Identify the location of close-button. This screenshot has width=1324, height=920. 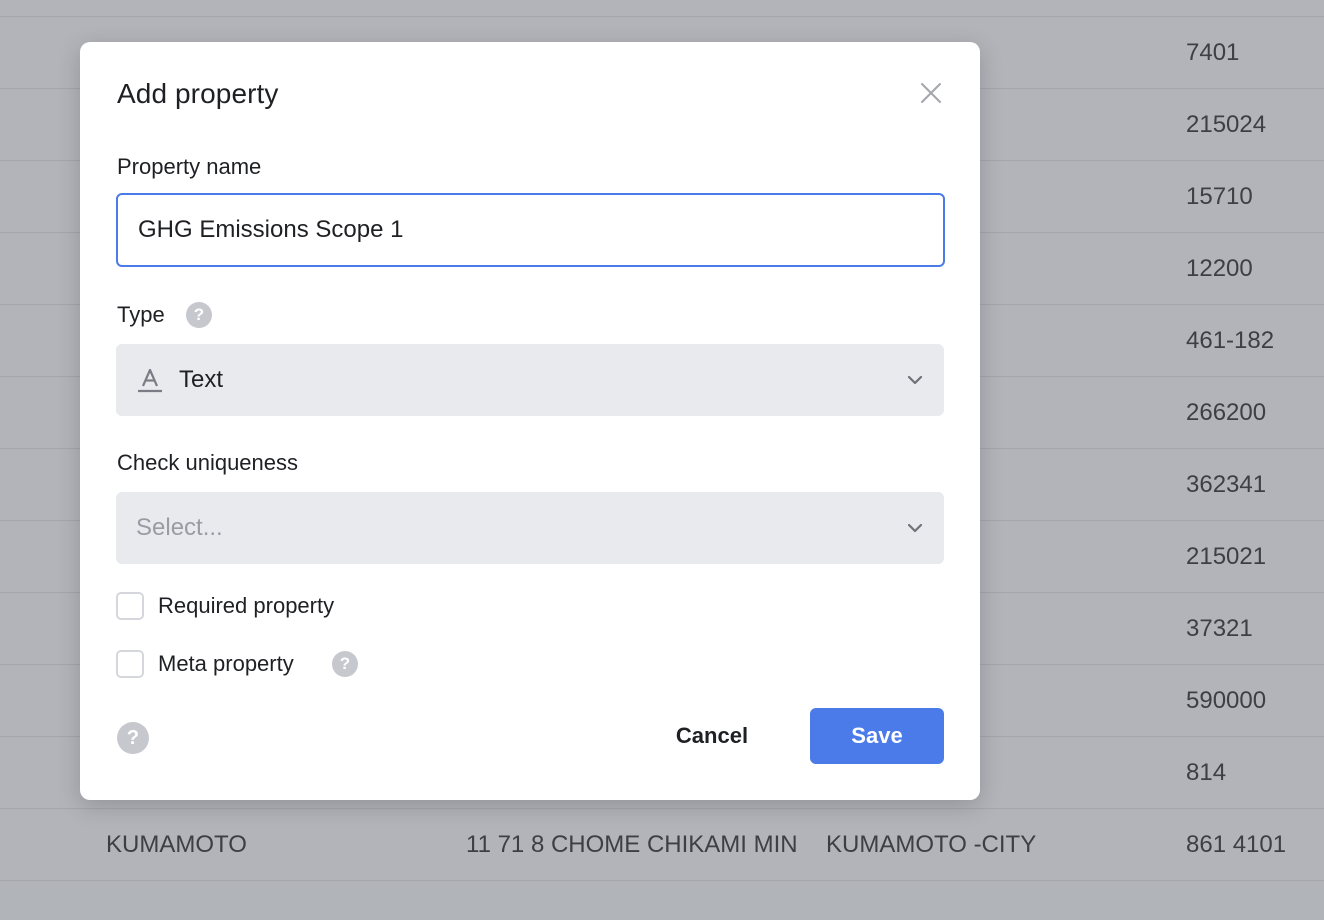
(931, 93).